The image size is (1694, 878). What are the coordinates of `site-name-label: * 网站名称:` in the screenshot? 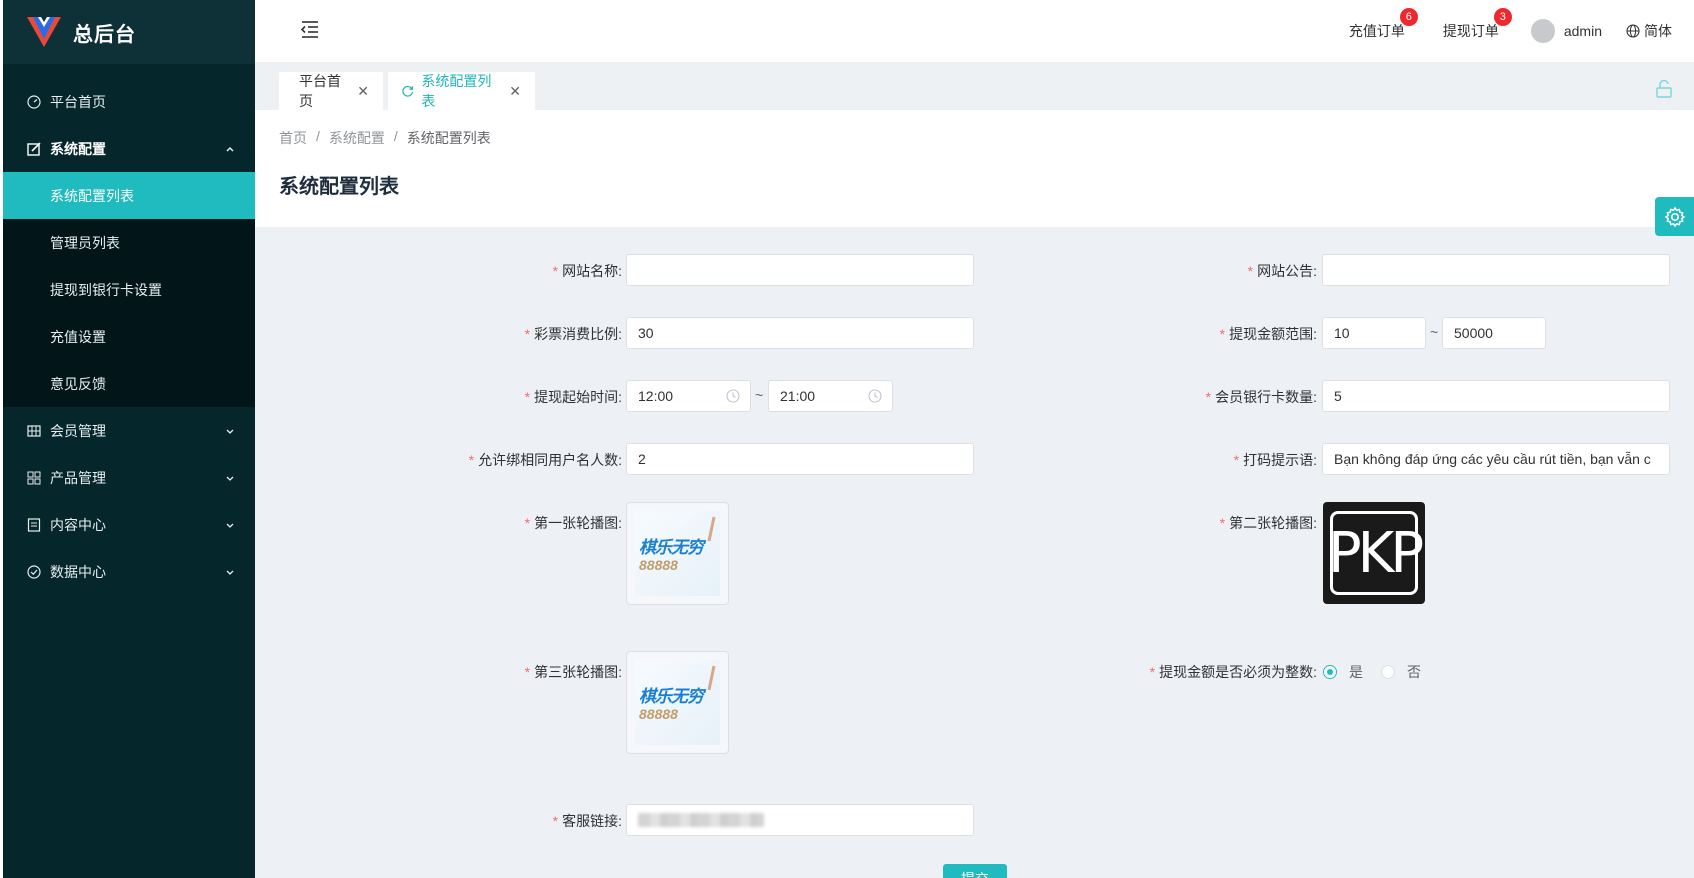 It's located at (587, 271).